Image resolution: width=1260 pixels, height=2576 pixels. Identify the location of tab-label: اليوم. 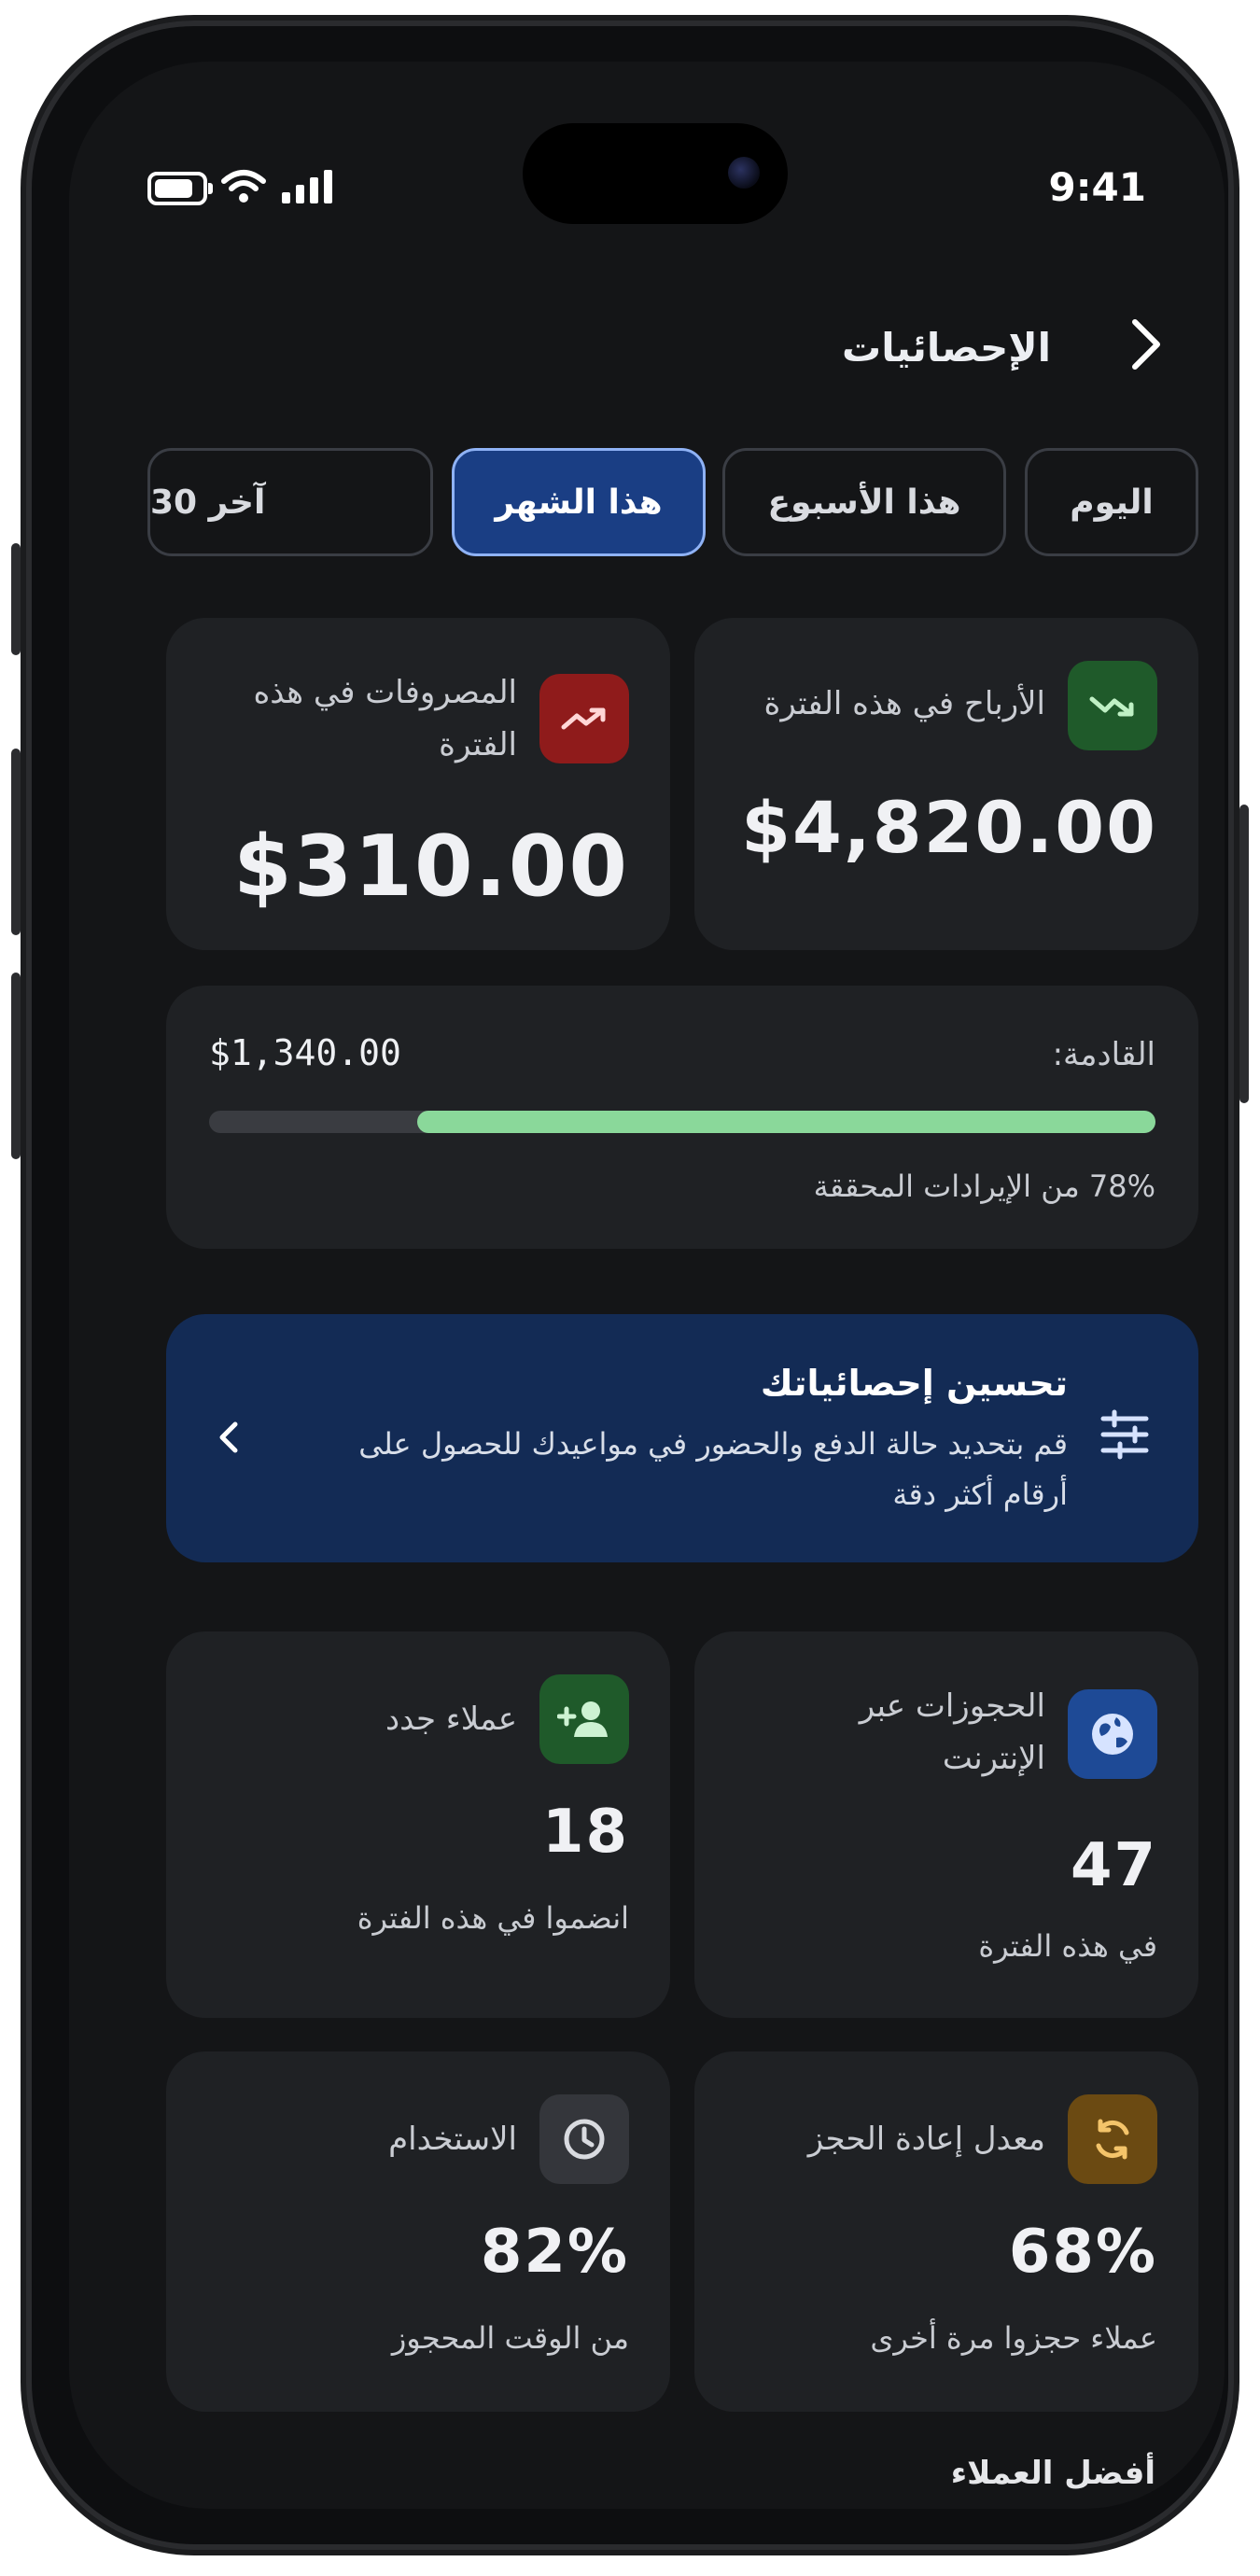
(1112, 502).